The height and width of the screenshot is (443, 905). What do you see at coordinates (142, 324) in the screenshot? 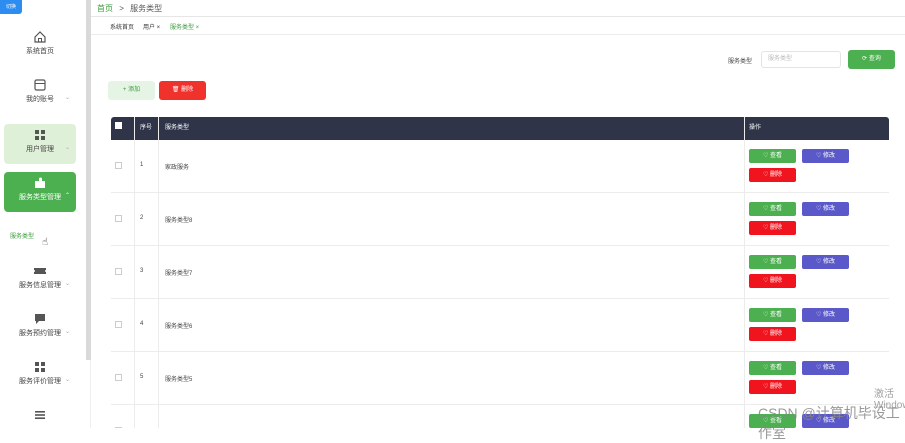
I see `row-index: 4` at bounding box center [142, 324].